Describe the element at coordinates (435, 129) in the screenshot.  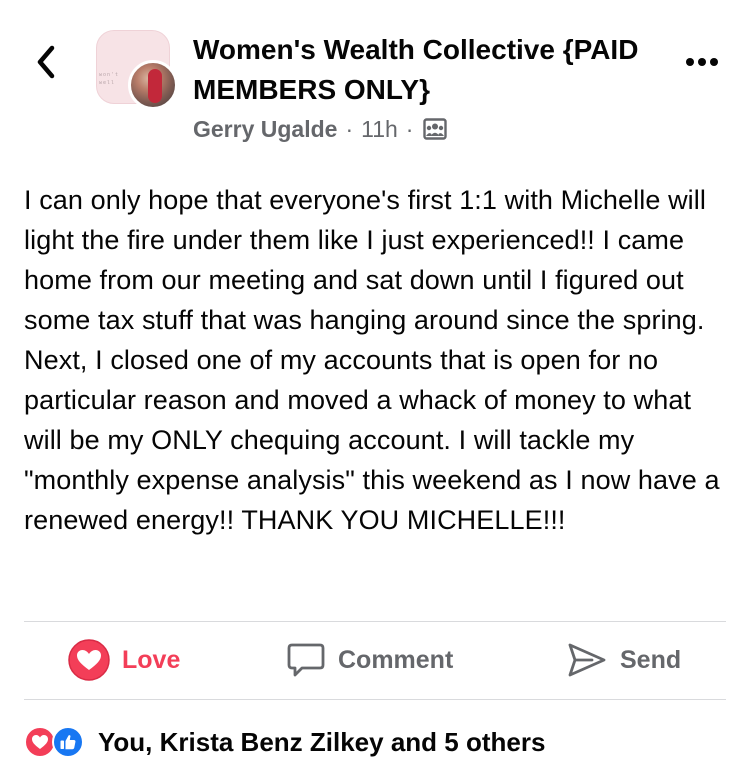
I see `group-audience-icon` at that location.